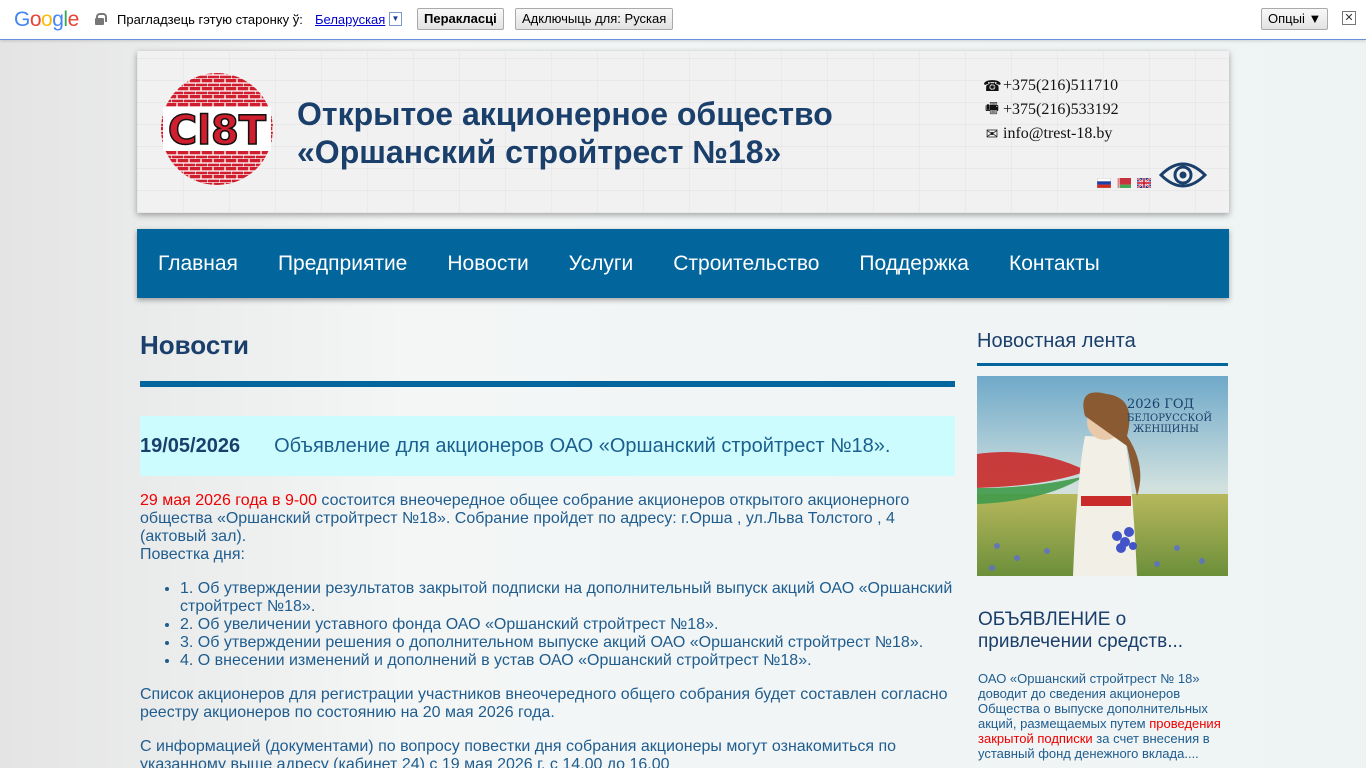  Describe the element at coordinates (601, 264) in the screenshot. I see `nav-item-services: Услуги` at that location.